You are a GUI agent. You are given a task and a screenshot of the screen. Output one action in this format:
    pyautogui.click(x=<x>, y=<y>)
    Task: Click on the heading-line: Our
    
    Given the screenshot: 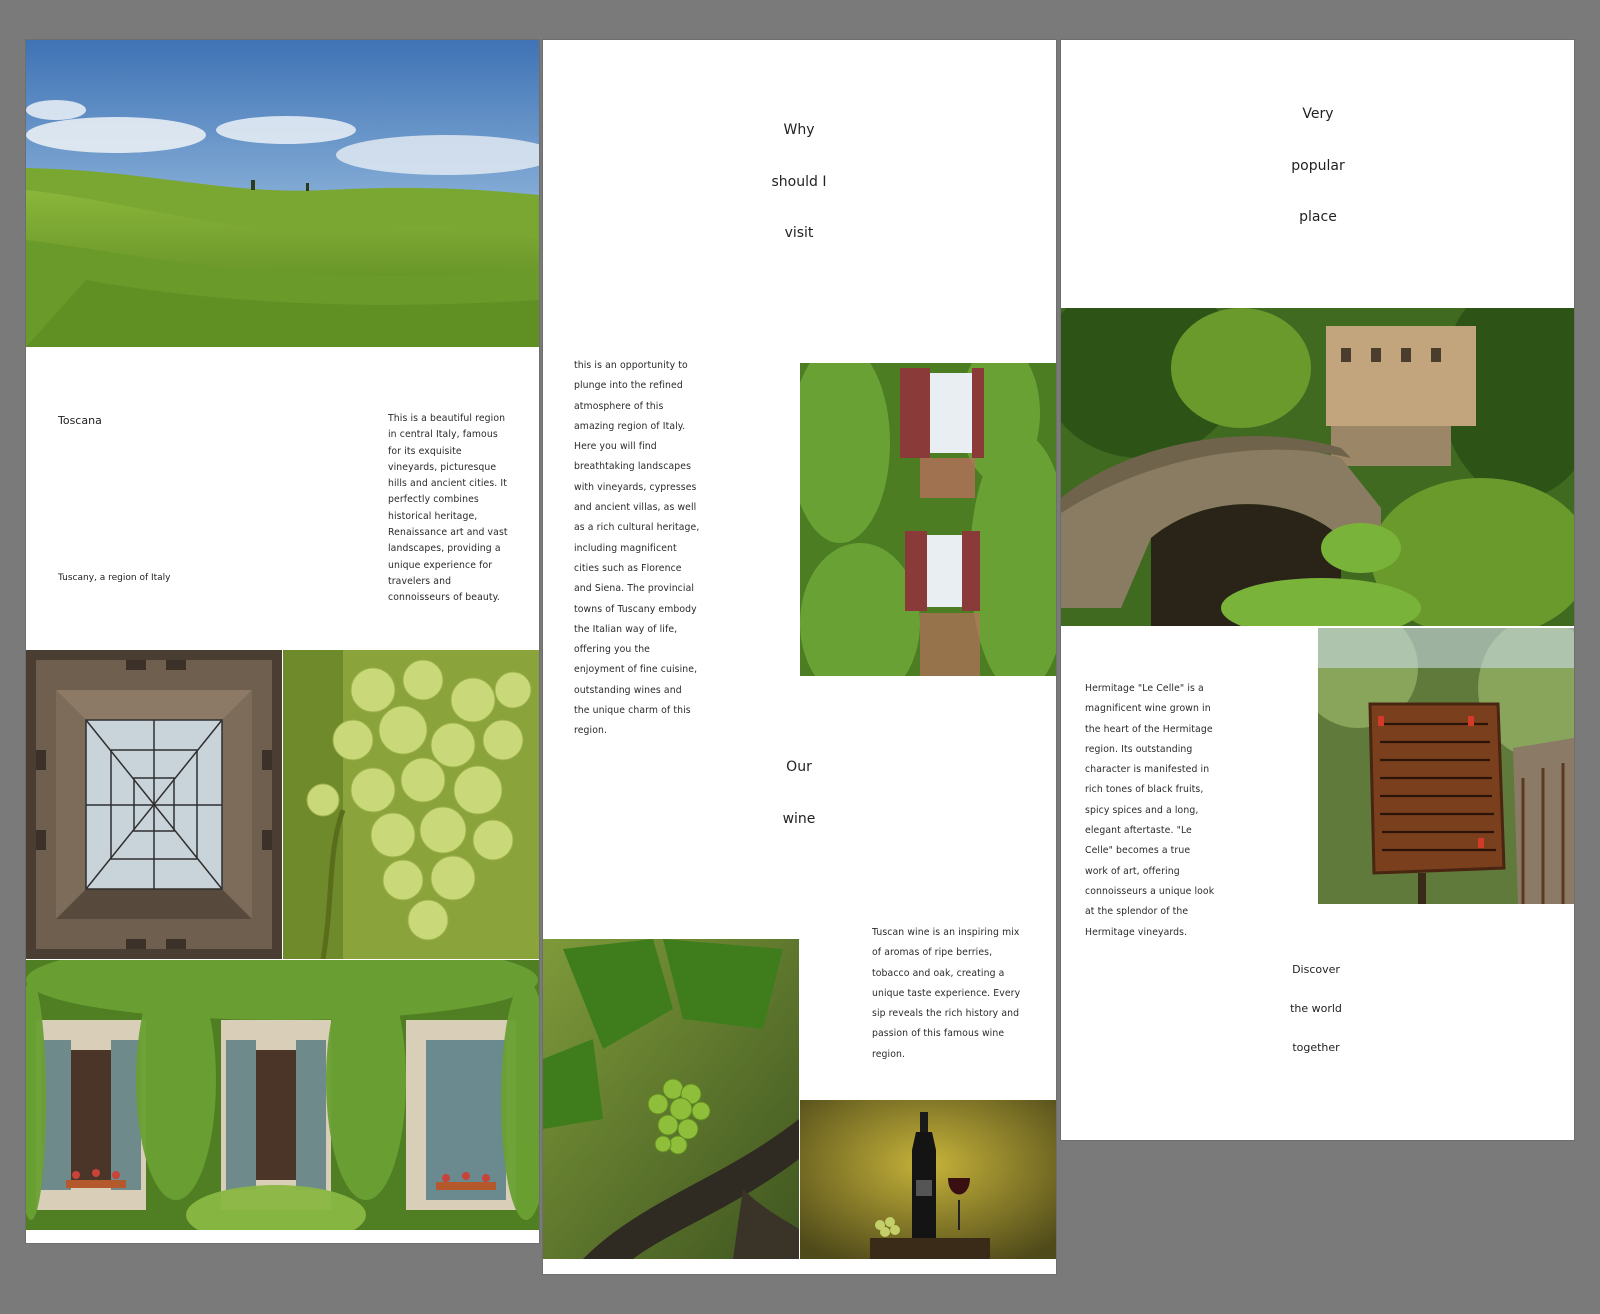 What is the action you would take?
    pyautogui.click(x=799, y=767)
    